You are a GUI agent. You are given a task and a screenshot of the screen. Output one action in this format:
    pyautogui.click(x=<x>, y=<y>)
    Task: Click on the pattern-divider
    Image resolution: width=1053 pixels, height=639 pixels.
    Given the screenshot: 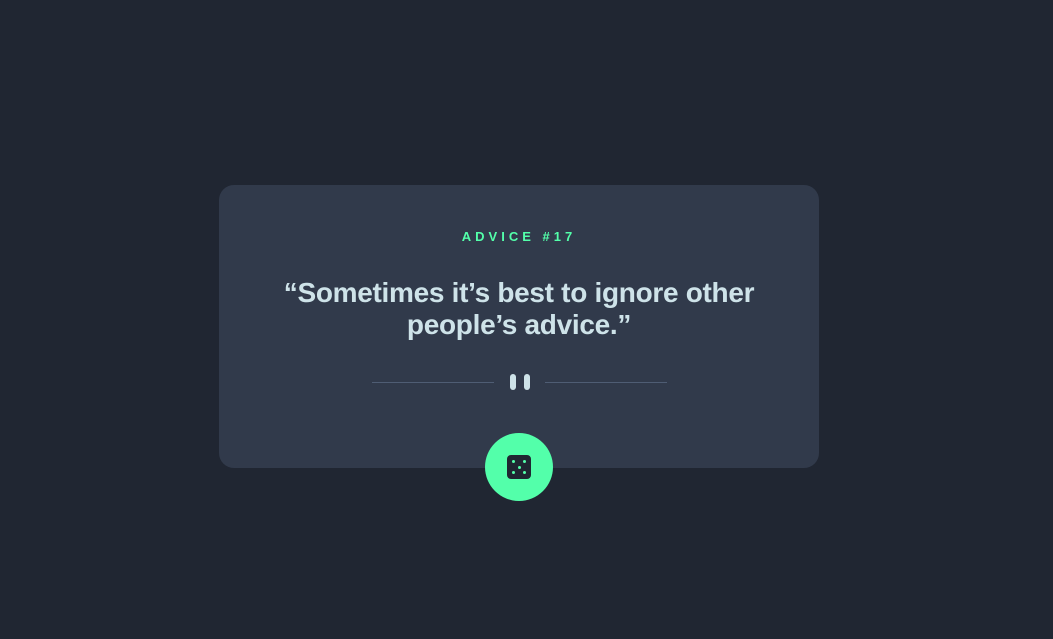 What is the action you would take?
    pyautogui.click(x=519, y=382)
    